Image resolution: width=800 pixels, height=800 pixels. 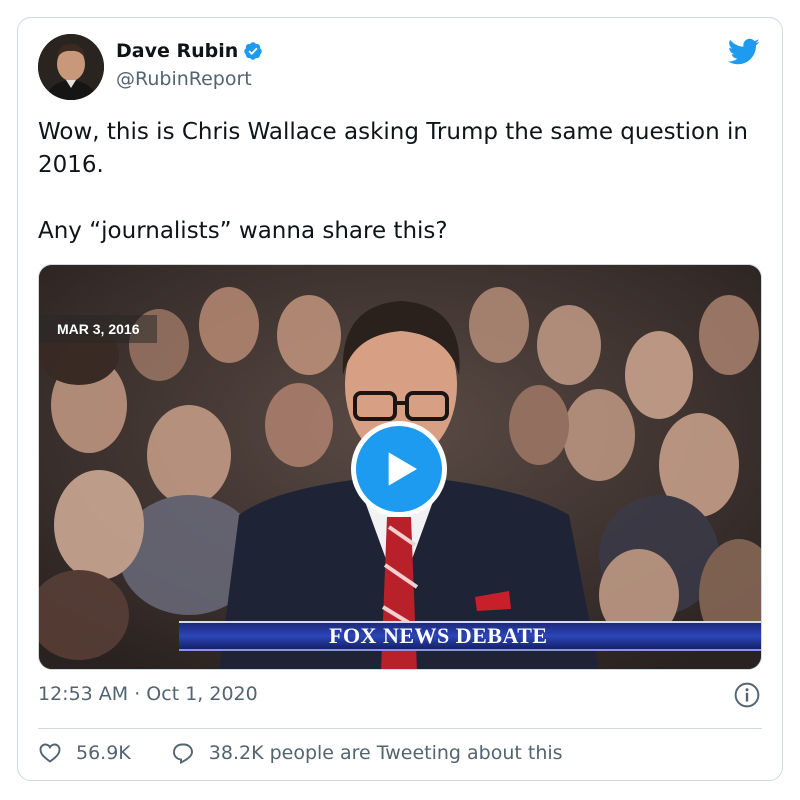 I want to click on play-button, so click(x=399, y=469).